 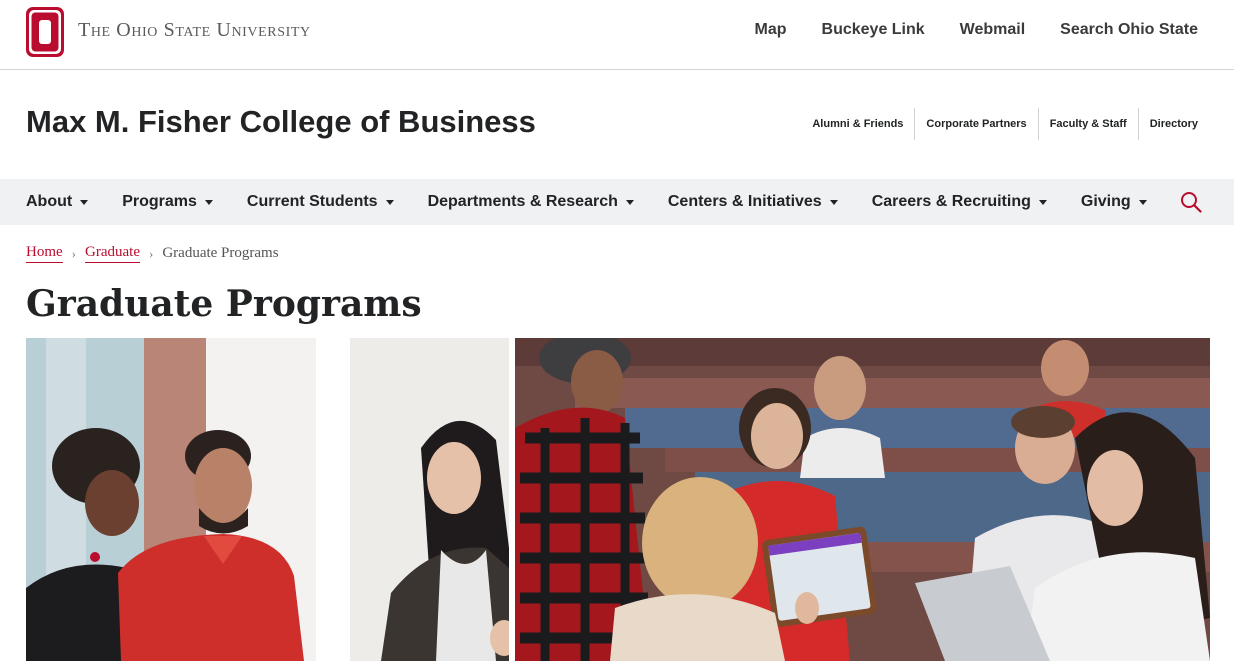 I want to click on nav-item-about: About, so click(x=57, y=202).